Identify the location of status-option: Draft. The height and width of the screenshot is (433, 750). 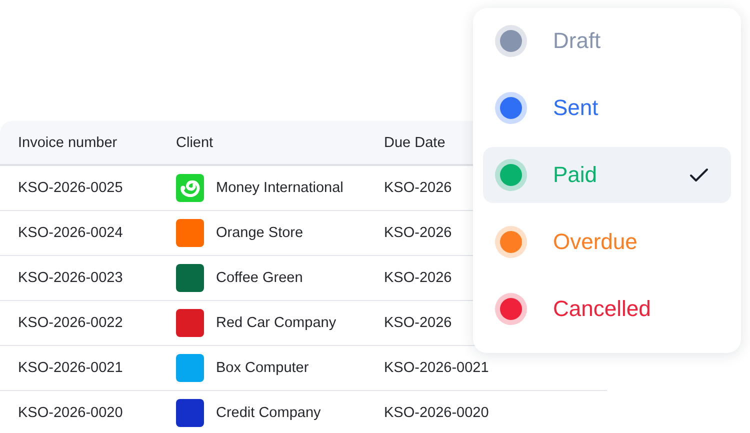
(607, 41).